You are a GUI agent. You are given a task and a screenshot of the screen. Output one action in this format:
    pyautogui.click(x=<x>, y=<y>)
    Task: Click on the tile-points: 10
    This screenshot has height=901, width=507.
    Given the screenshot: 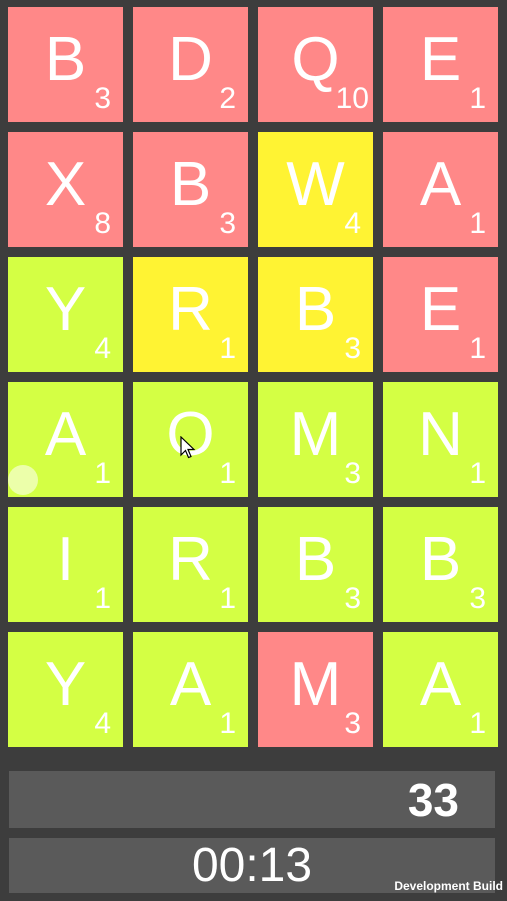 What is the action you would take?
    pyautogui.click(x=352, y=98)
    